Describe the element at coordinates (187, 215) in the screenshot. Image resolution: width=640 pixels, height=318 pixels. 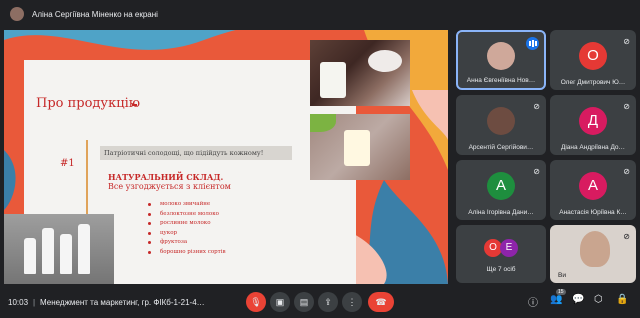
I see `list-item: безлоктозне молоко` at that location.